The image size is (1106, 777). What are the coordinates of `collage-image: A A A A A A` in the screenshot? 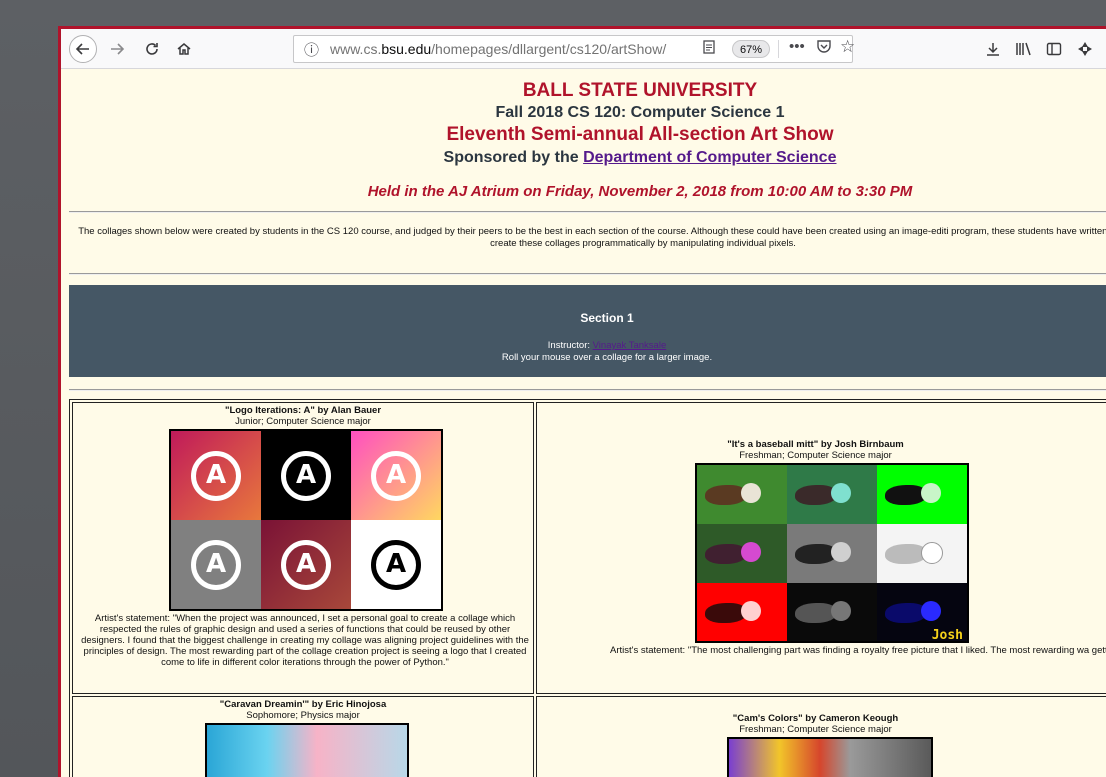 It's located at (306, 520).